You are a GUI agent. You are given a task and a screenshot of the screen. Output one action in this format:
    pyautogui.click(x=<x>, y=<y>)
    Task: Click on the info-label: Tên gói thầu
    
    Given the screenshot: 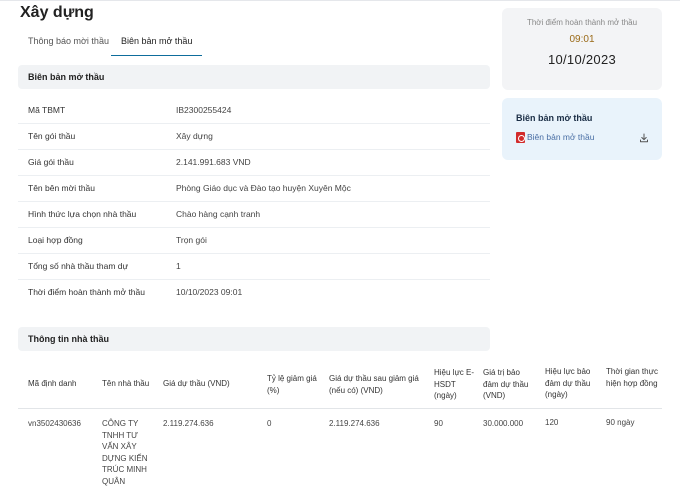 What is the action you would take?
    pyautogui.click(x=52, y=136)
    